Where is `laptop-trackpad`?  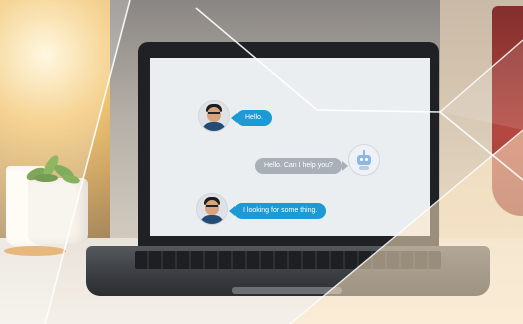 laptop-trackpad is located at coordinates (287, 290).